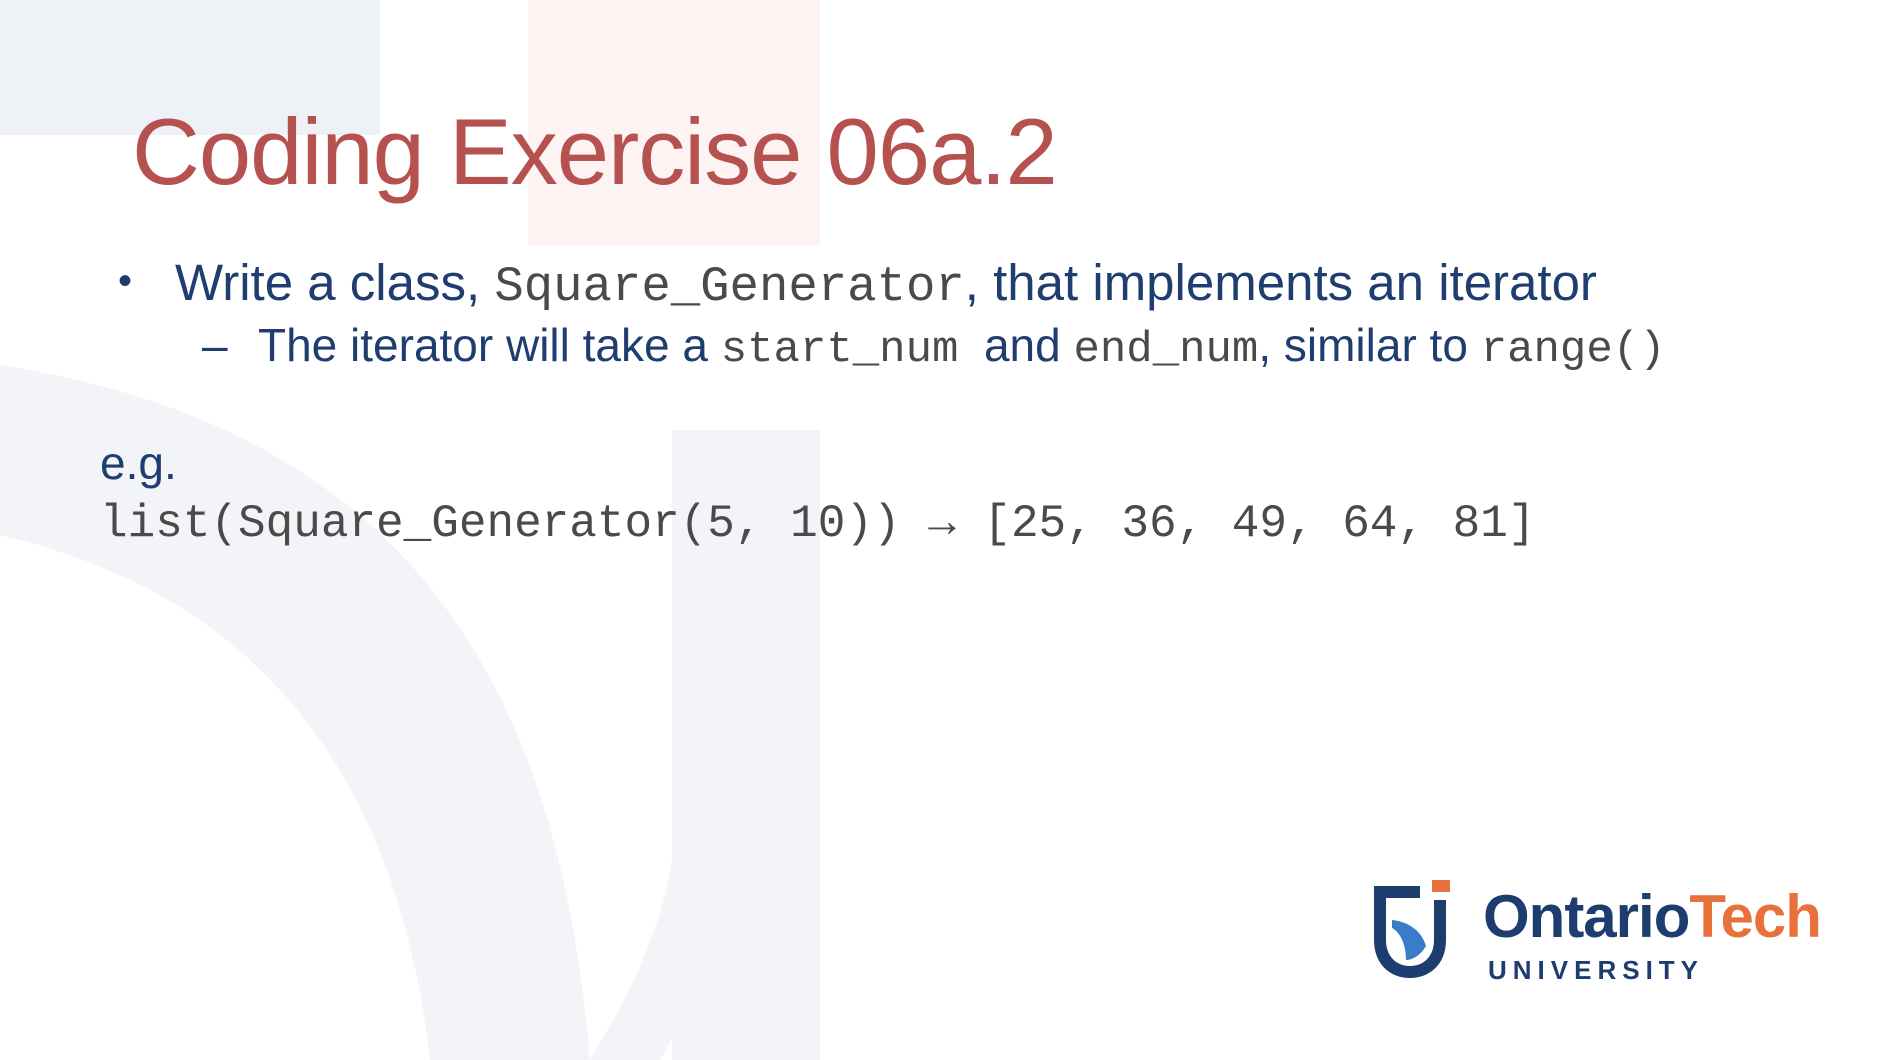  I want to click on logo-wordmark: OntarioTech, so click(1652, 916).